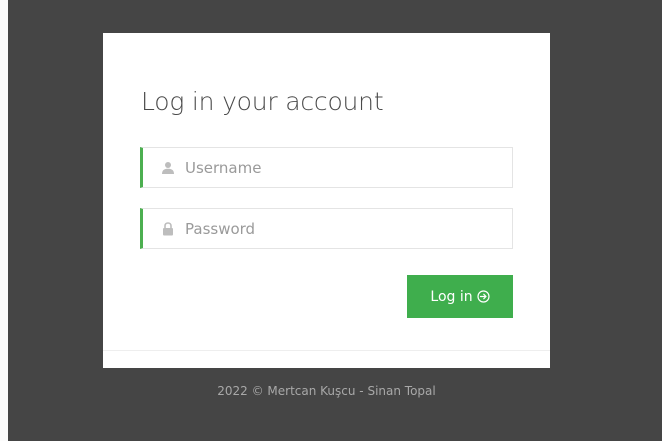 The width and height of the screenshot is (662, 441). What do you see at coordinates (335, 228) in the screenshot?
I see `password-input` at bounding box center [335, 228].